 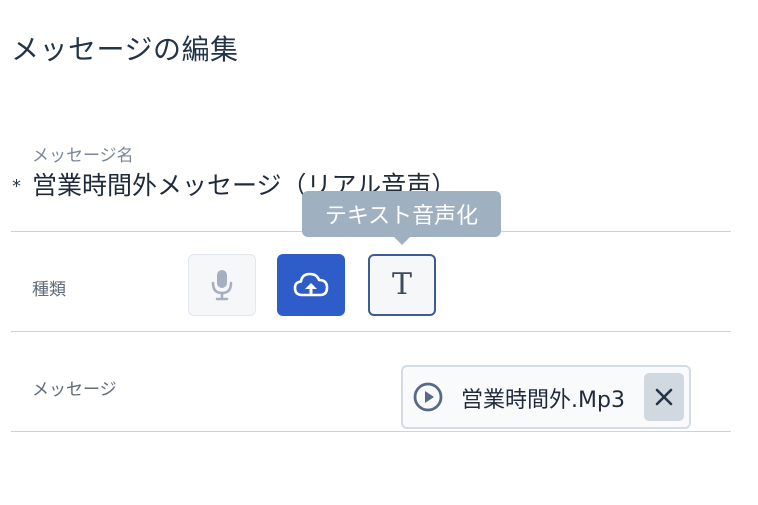 I want to click on message-label: メッセージ, so click(x=74, y=390).